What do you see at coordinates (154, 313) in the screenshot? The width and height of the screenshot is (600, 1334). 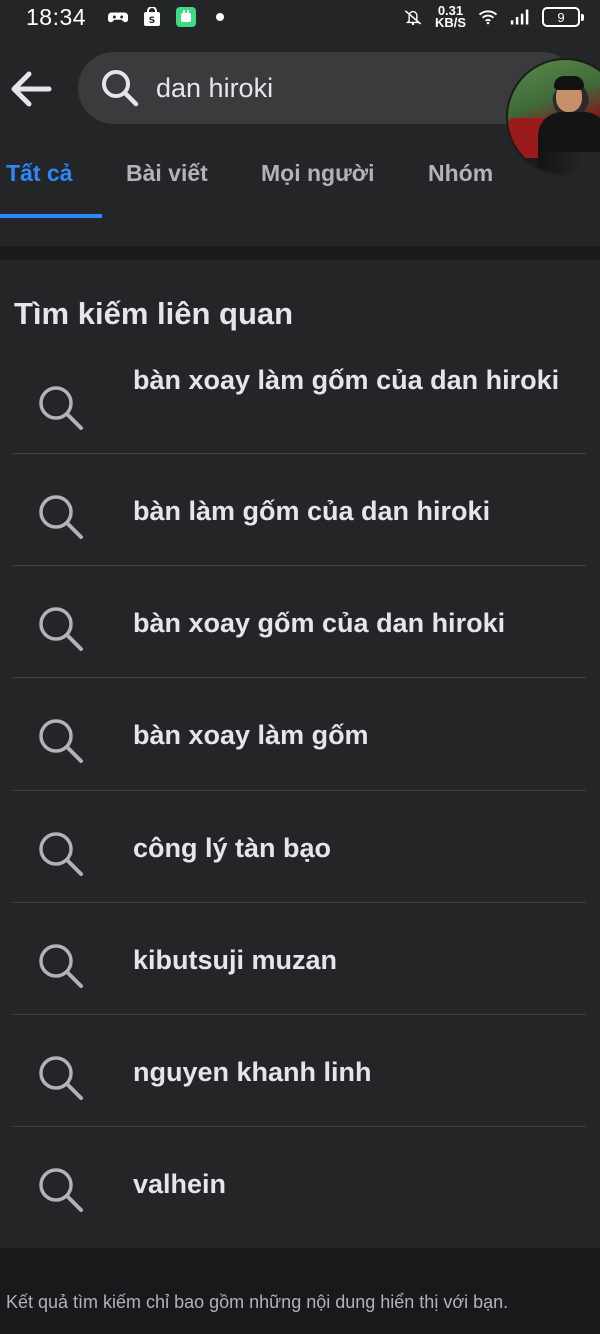 I see `section-title: Tìm kiếm liên quan` at bounding box center [154, 313].